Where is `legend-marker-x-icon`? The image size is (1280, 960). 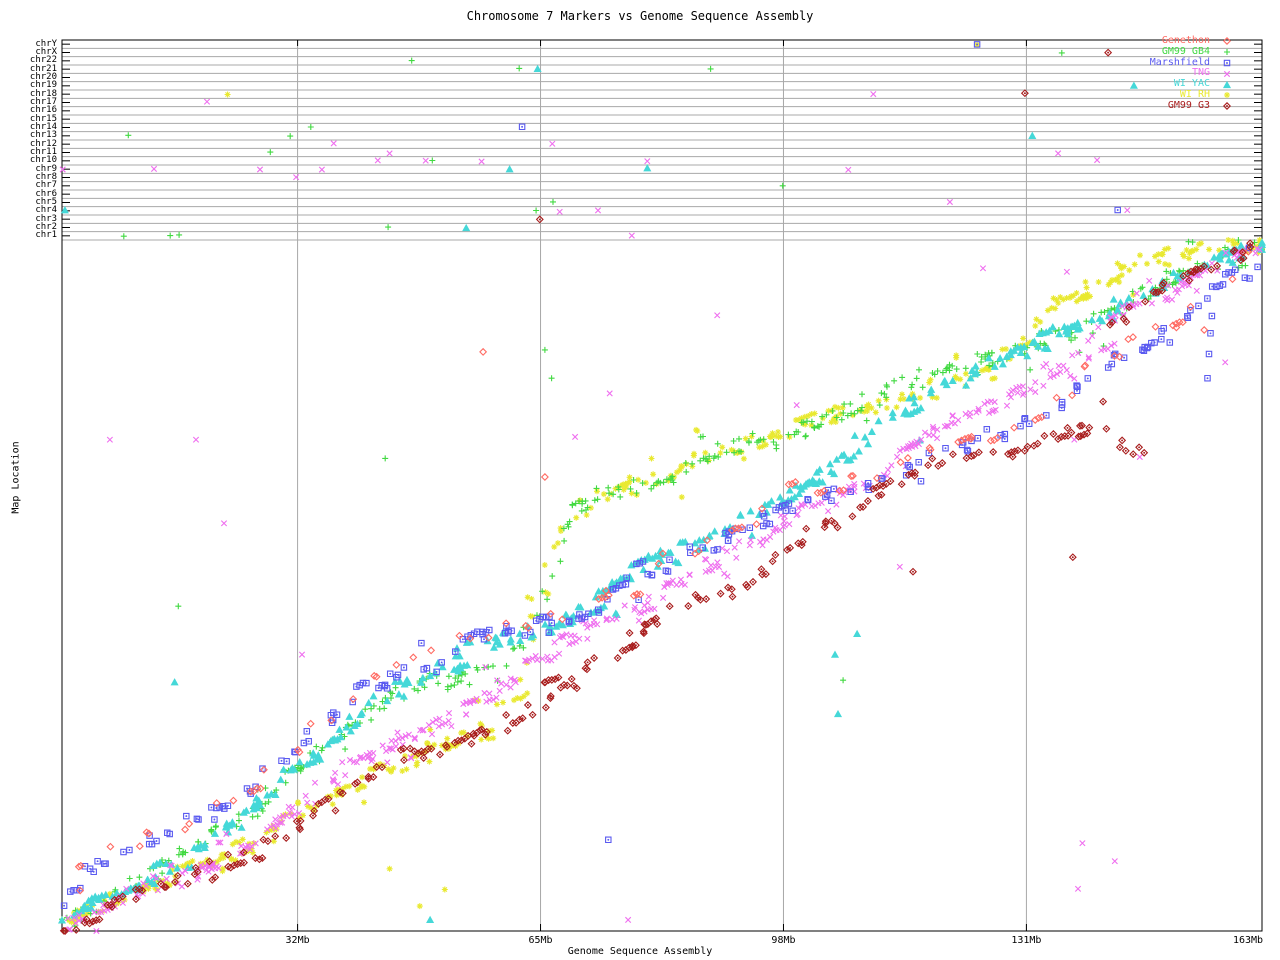
legend-marker-x-icon is located at coordinates (1235, 74).